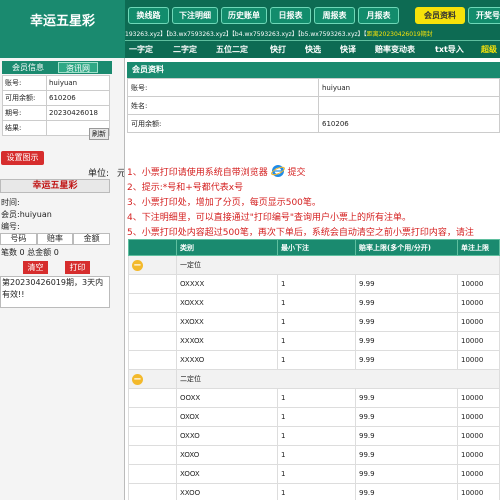  Describe the element at coordinates (312, 15) in the screenshot. I see `top-nav: 换线路 下注明细 历史账单 日报表 周报表 月报表 会员资料 开奖号` at that location.